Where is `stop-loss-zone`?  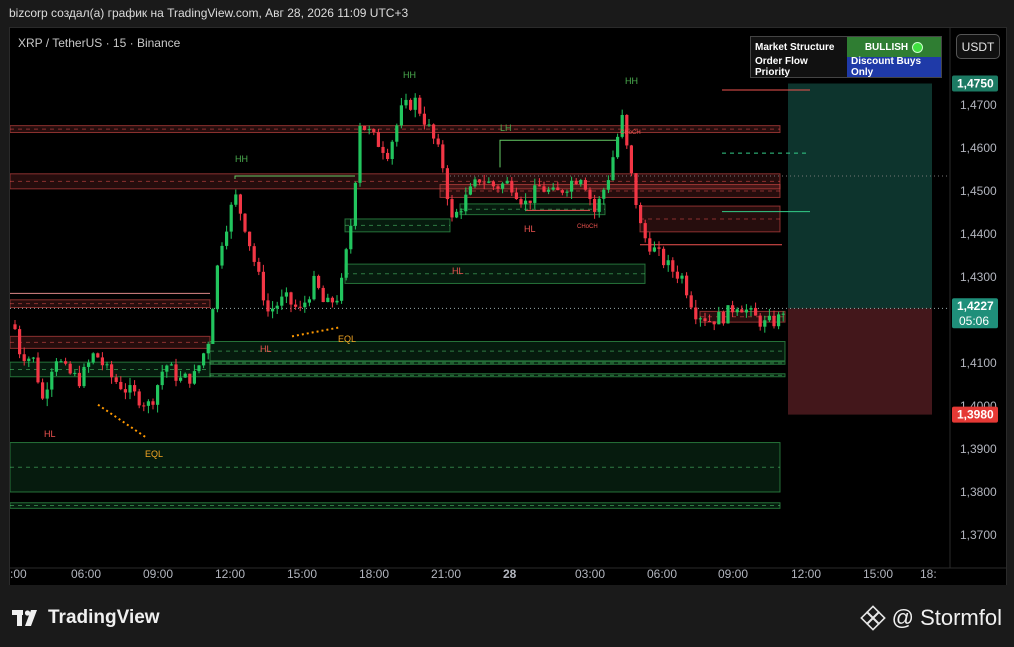
stop-loss-zone is located at coordinates (860, 361).